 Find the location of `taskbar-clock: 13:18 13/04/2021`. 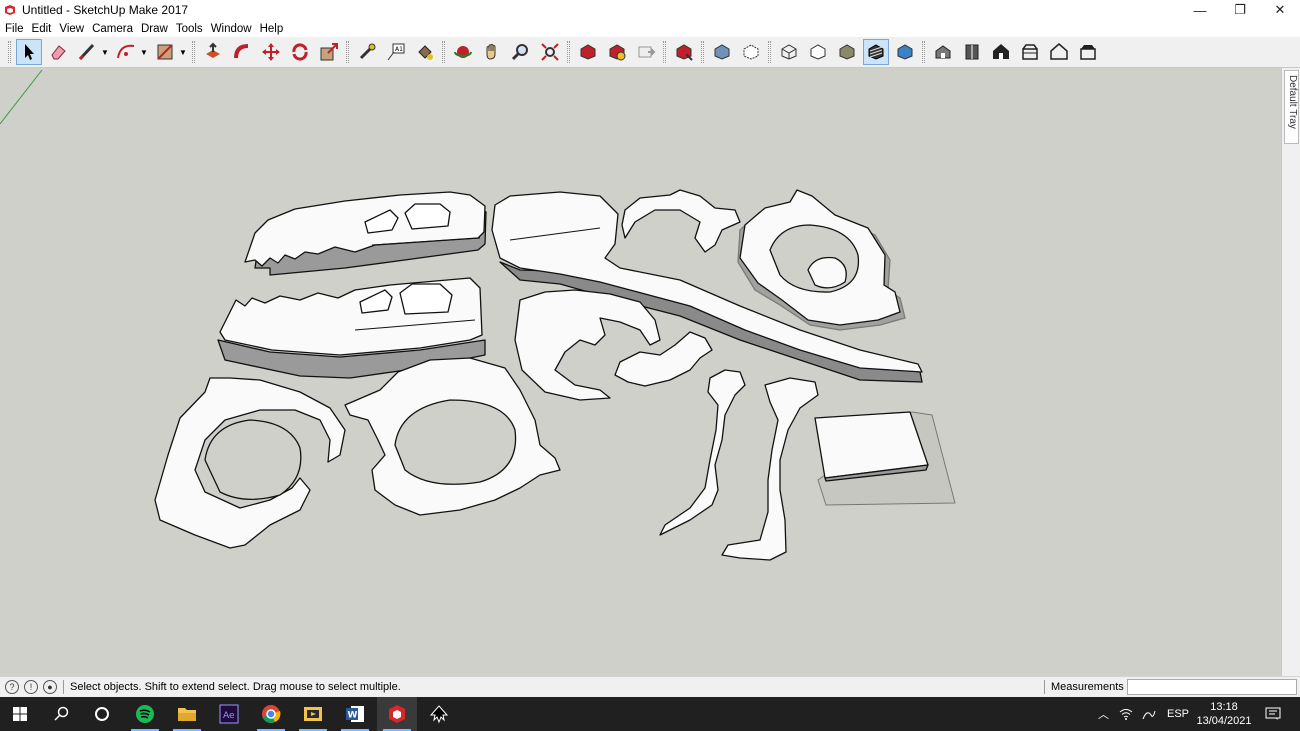

taskbar-clock: 13:18 13/04/2021 is located at coordinates (1224, 714).